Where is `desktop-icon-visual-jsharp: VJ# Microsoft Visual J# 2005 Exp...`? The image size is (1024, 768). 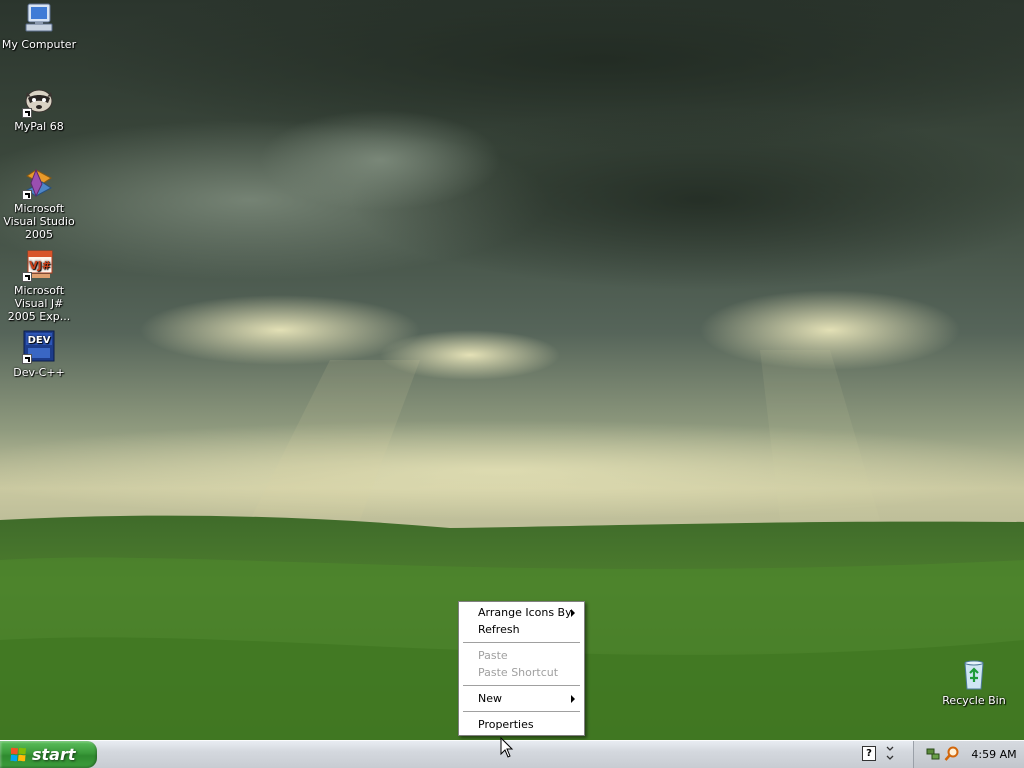 desktop-icon-visual-jsharp: VJ# Microsoft Visual J# 2005 Exp... is located at coordinates (39, 285).